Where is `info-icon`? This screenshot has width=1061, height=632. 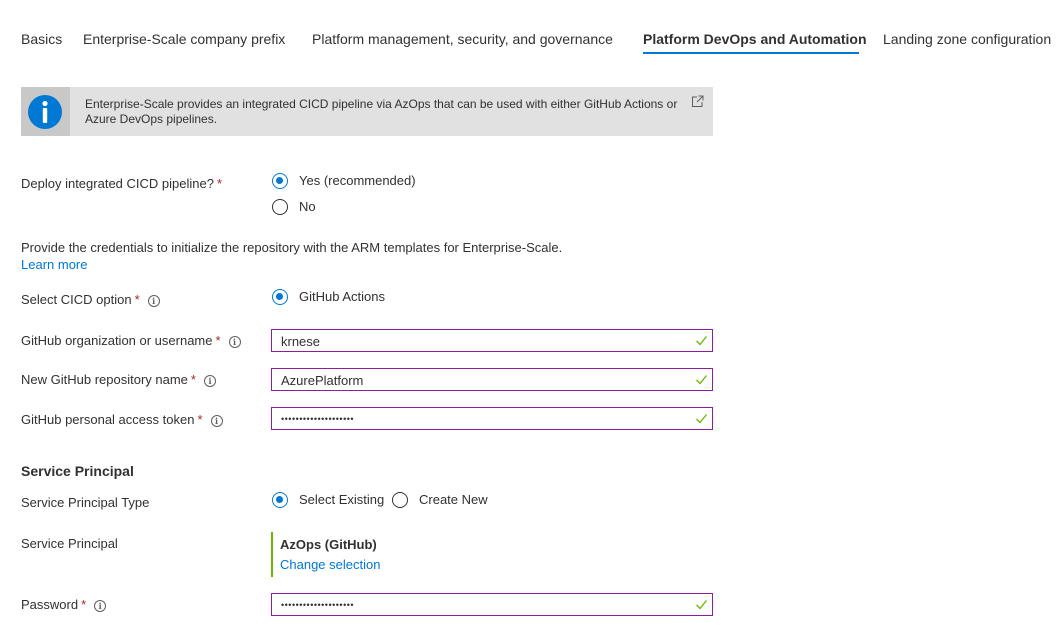
info-icon is located at coordinates (45, 112).